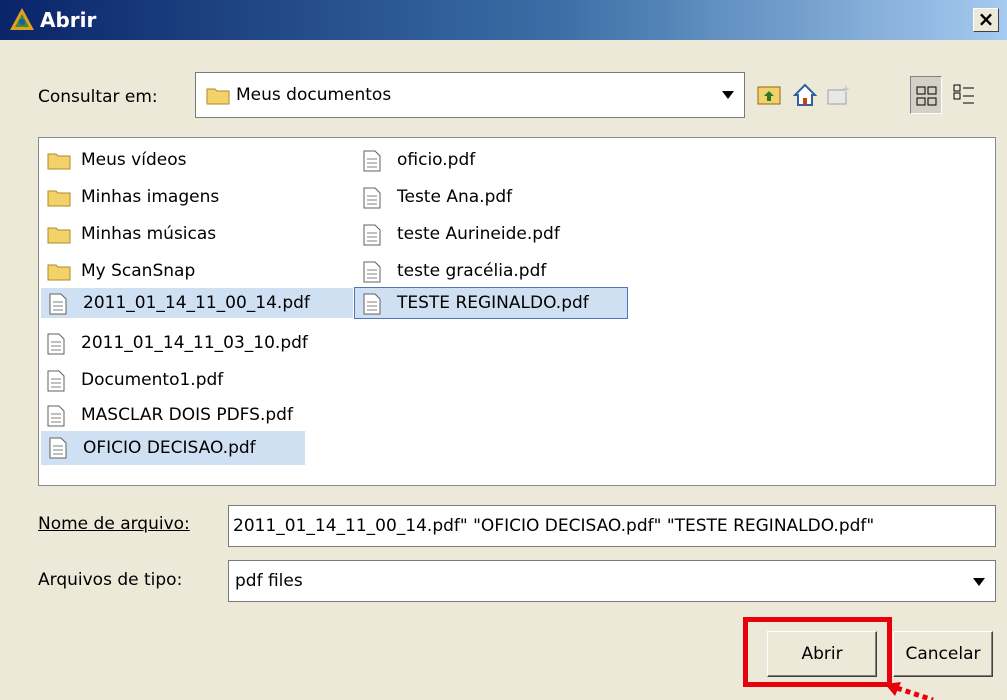 Image resolution: width=1007 pixels, height=700 pixels. Describe the element at coordinates (495, 160) in the screenshot. I see `list-item-file: oficio.pdf` at that location.